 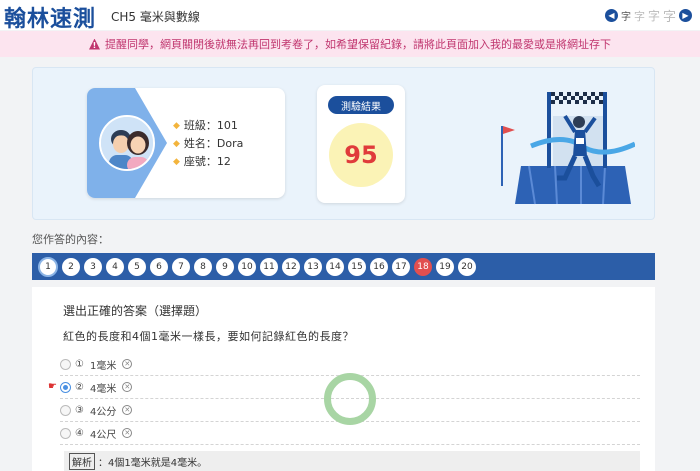 What do you see at coordinates (71, 266) in the screenshot?
I see `question-number-2: 2` at bounding box center [71, 266].